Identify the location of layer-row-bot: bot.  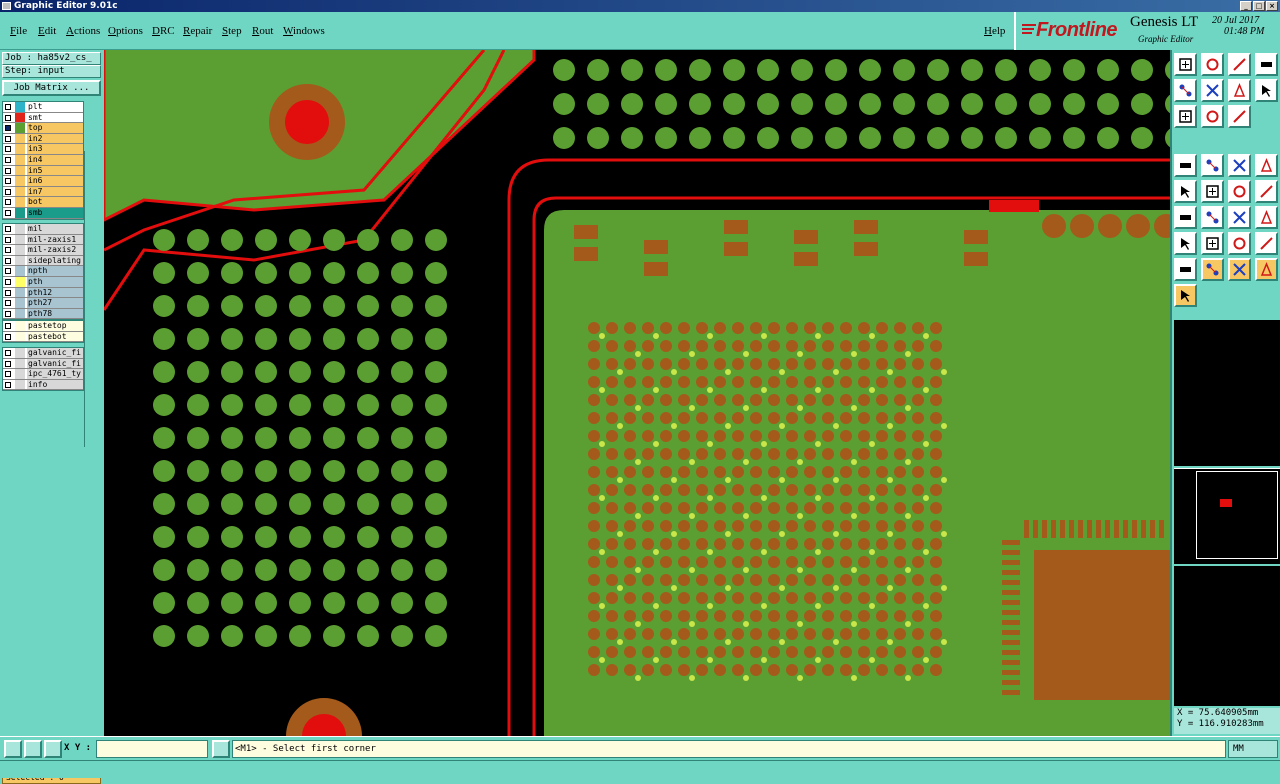
(43, 202).